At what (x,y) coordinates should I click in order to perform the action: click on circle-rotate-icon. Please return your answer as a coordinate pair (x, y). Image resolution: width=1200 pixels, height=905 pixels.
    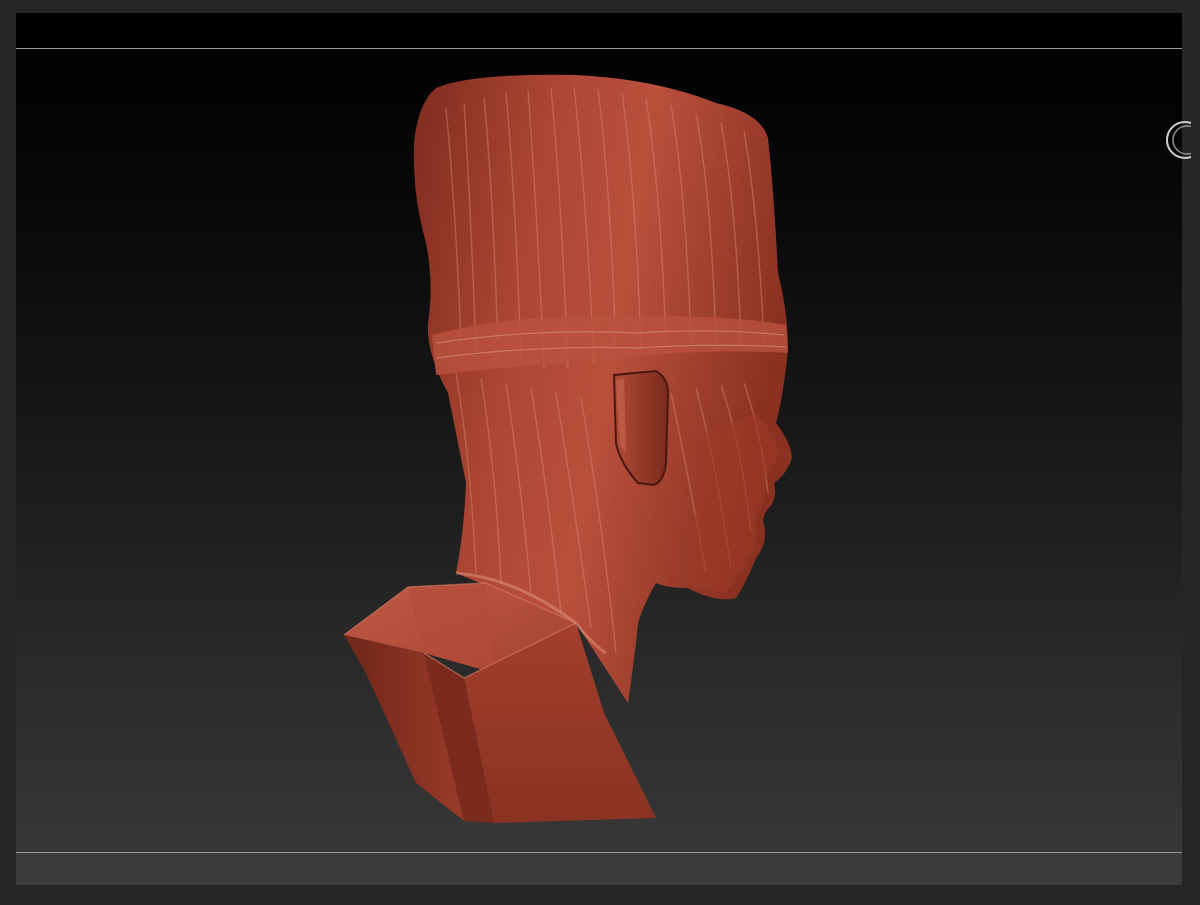
    Looking at the image, I should click on (1171, 140).